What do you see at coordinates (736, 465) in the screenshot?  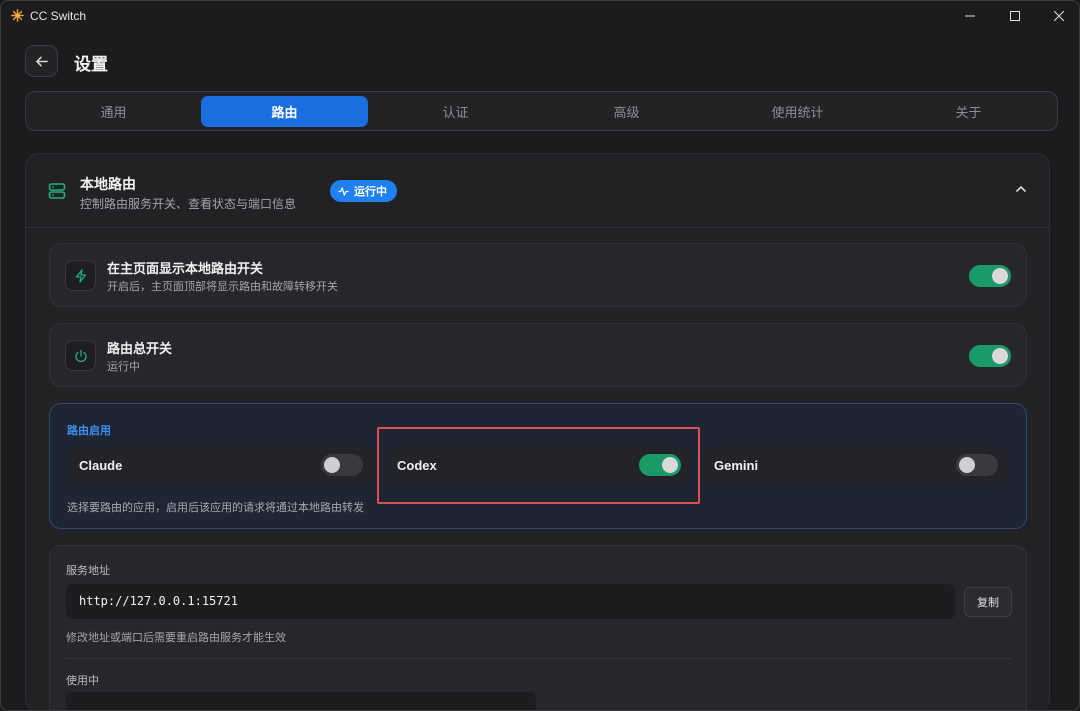 I see `app-name: Gemini` at bounding box center [736, 465].